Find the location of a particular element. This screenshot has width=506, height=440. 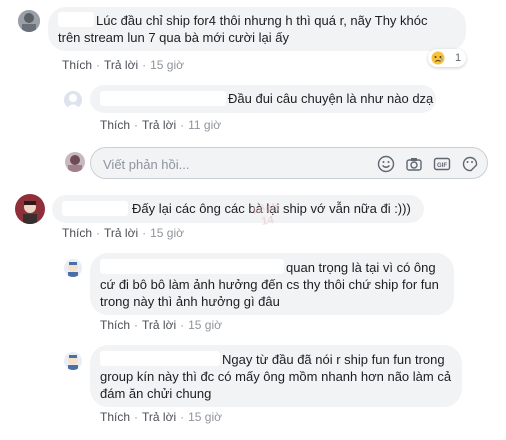

reaction-count: 1 is located at coordinates (458, 58).